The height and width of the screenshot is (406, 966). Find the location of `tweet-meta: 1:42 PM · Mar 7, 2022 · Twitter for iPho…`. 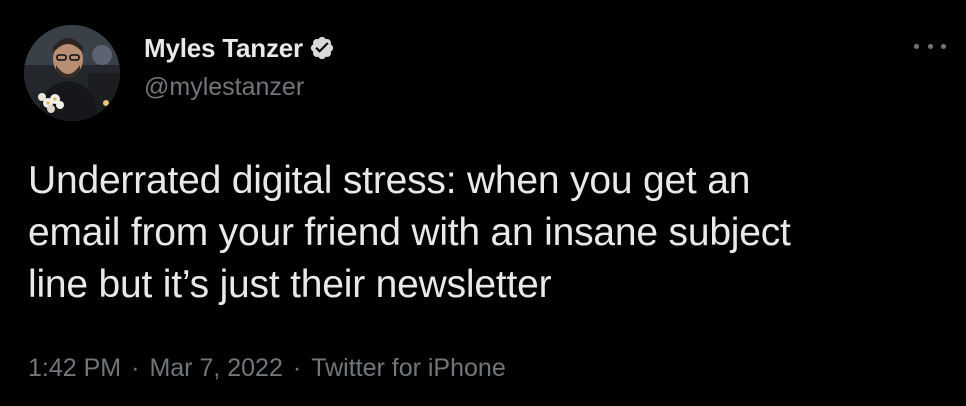

tweet-meta: 1:42 PM · Mar 7, 2022 · Twitter for iPho… is located at coordinates (267, 368).